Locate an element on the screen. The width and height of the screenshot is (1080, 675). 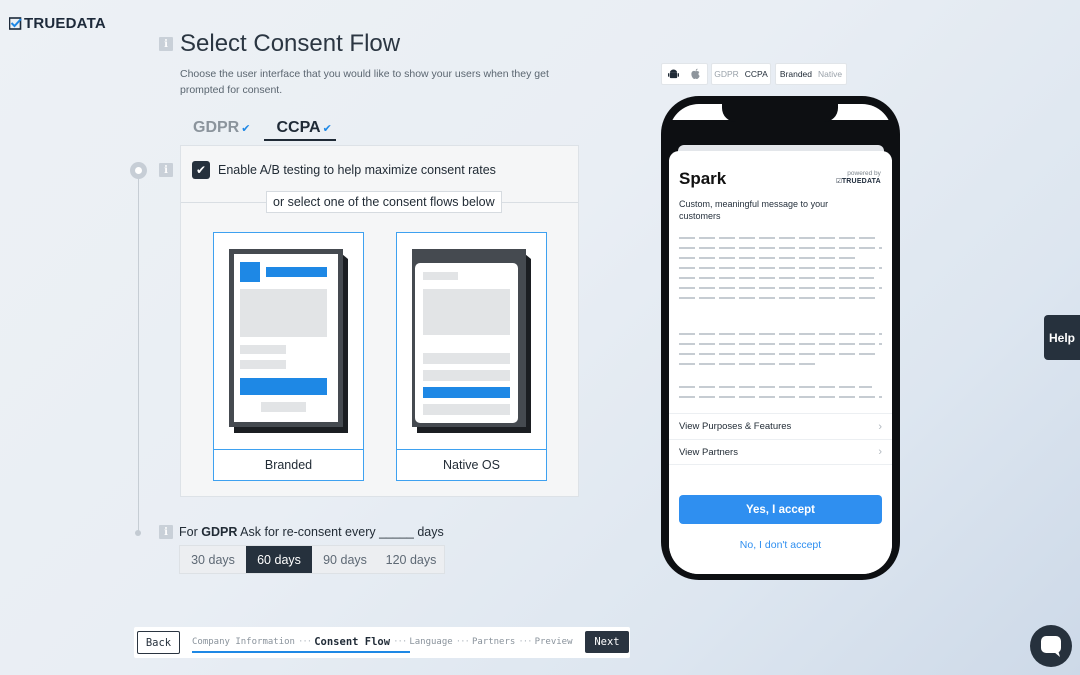
step-consent-flow: Consent Flow is located at coordinates (352, 642).